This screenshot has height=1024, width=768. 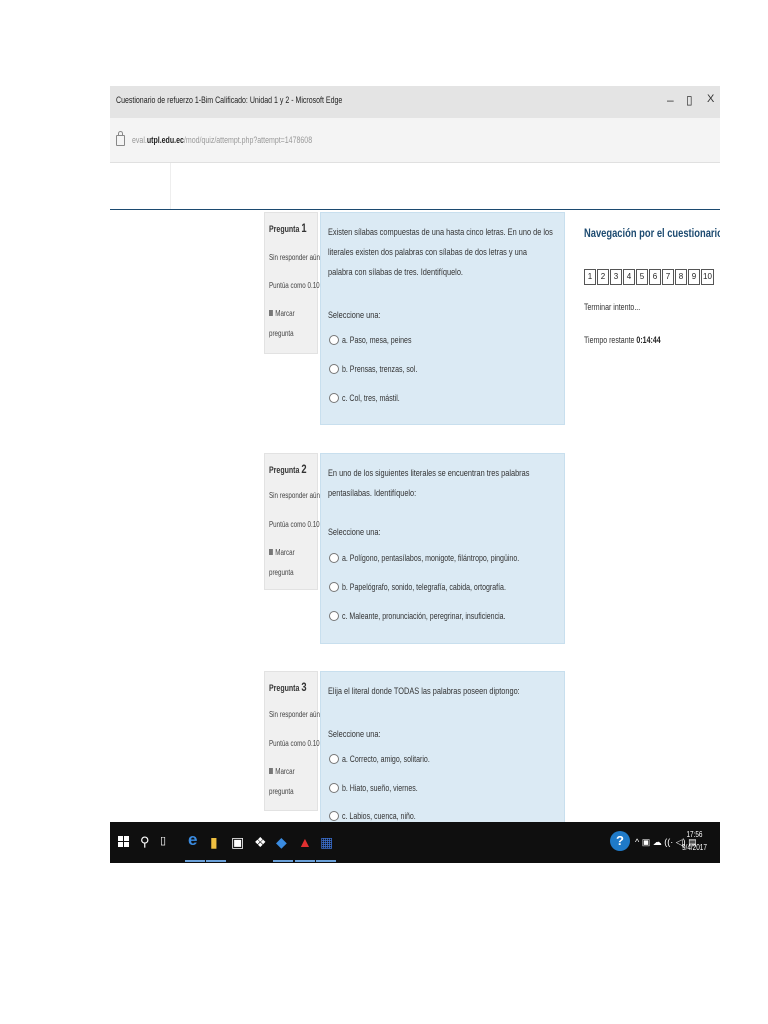 I want to click on store-icon: ▣, so click(x=237, y=842).